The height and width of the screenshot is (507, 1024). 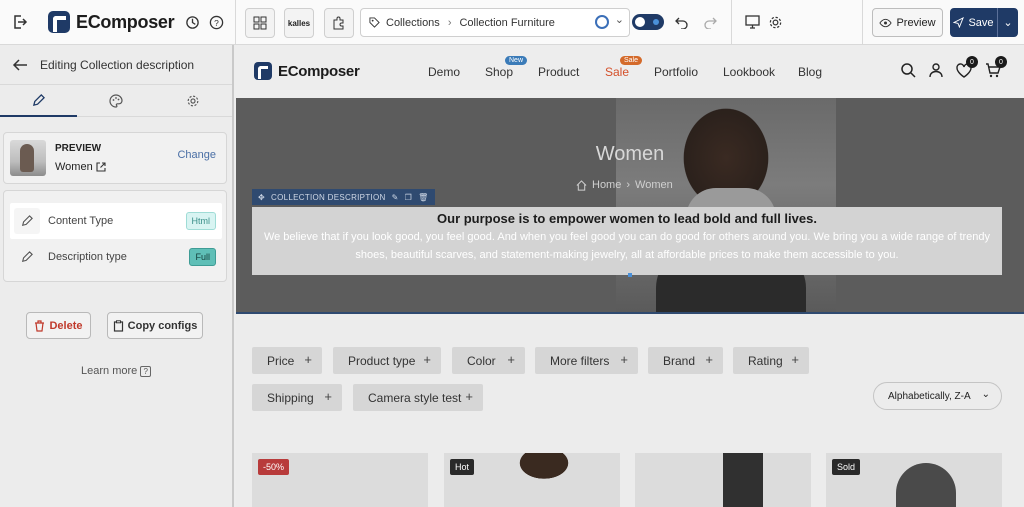 I want to click on redo-icon, so click(x=710, y=22).